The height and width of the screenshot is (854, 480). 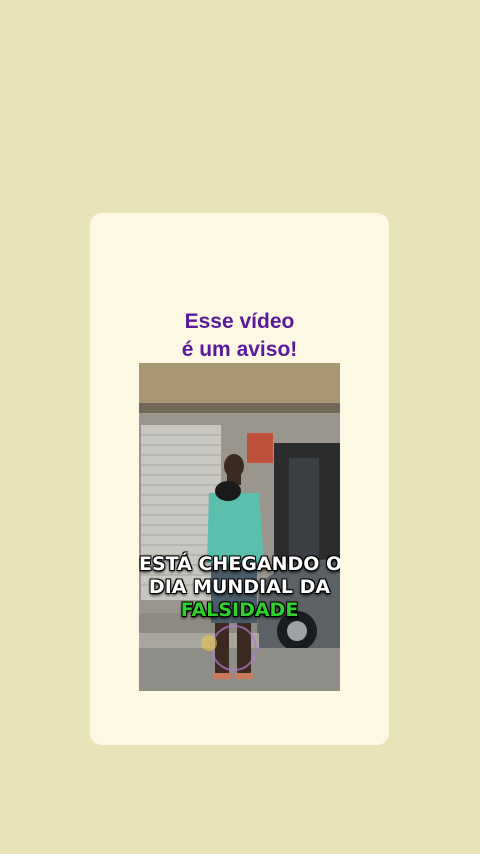 I want to click on subtitle-line-2: DIA MUNDIAL DA, so click(x=239, y=587).